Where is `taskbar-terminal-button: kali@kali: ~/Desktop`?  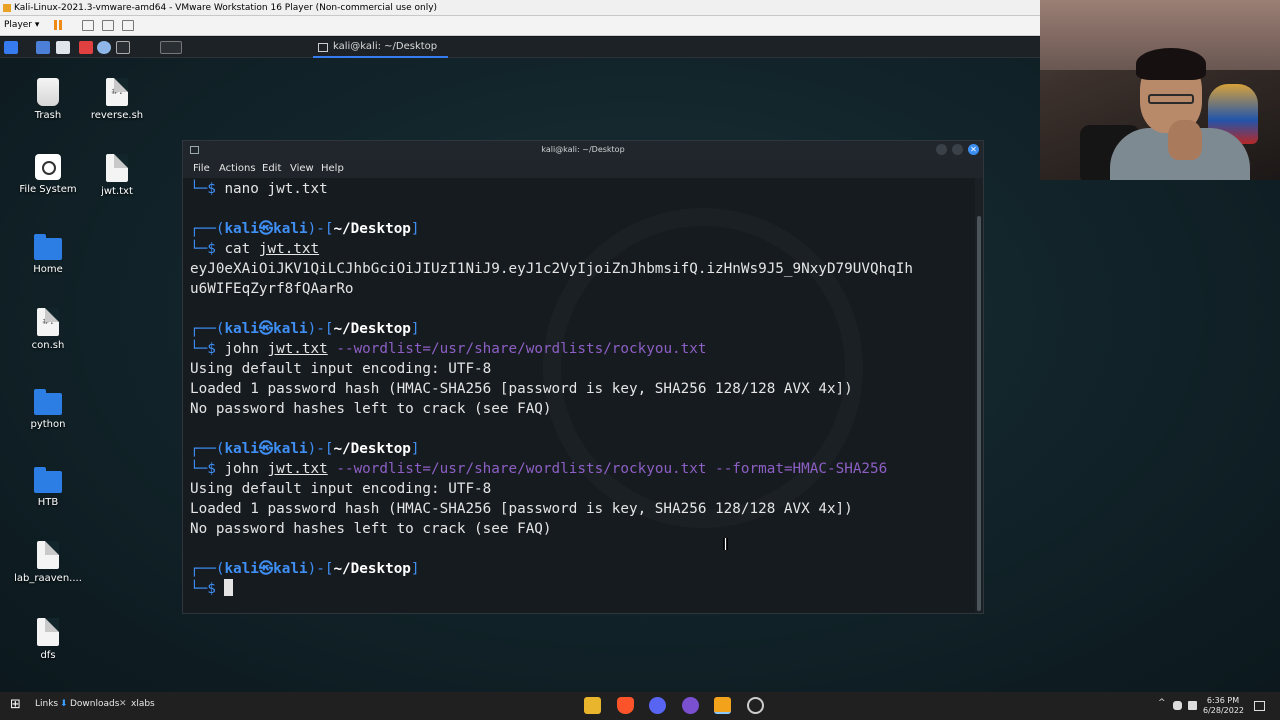 taskbar-terminal-button: kali@kali: ~/Desktop is located at coordinates (380, 47).